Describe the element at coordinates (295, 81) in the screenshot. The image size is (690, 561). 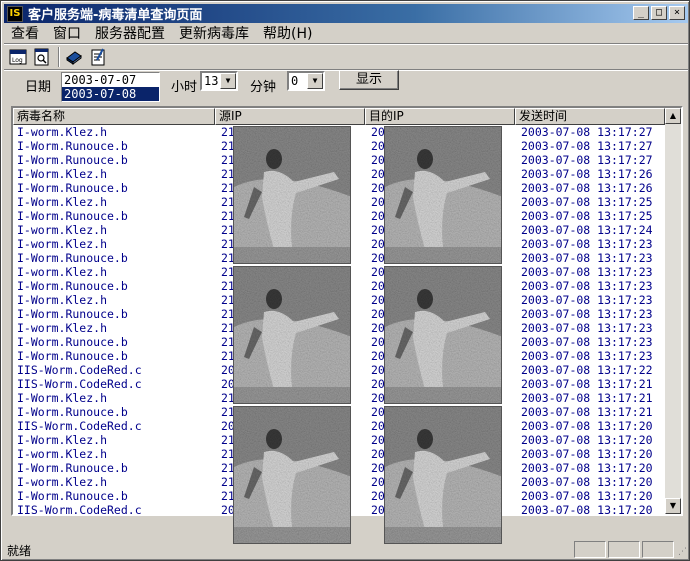
I see `minute-value: 0` at that location.